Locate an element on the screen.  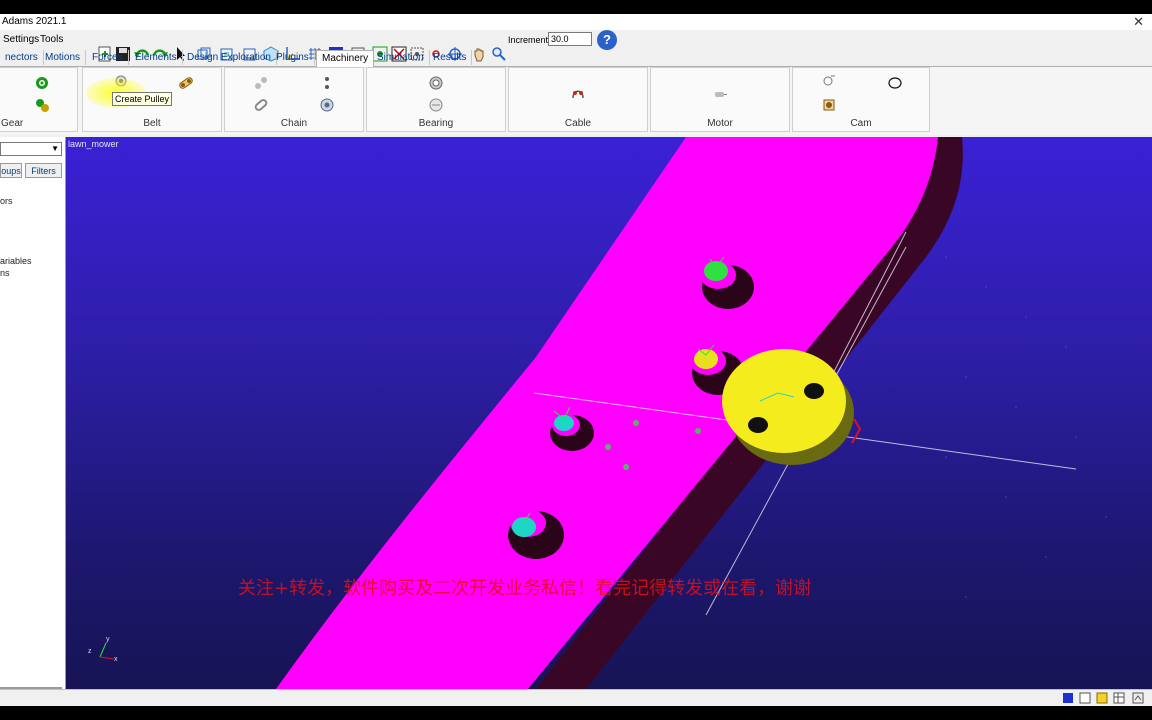
chain-point-icon is located at coordinates (327, 83).